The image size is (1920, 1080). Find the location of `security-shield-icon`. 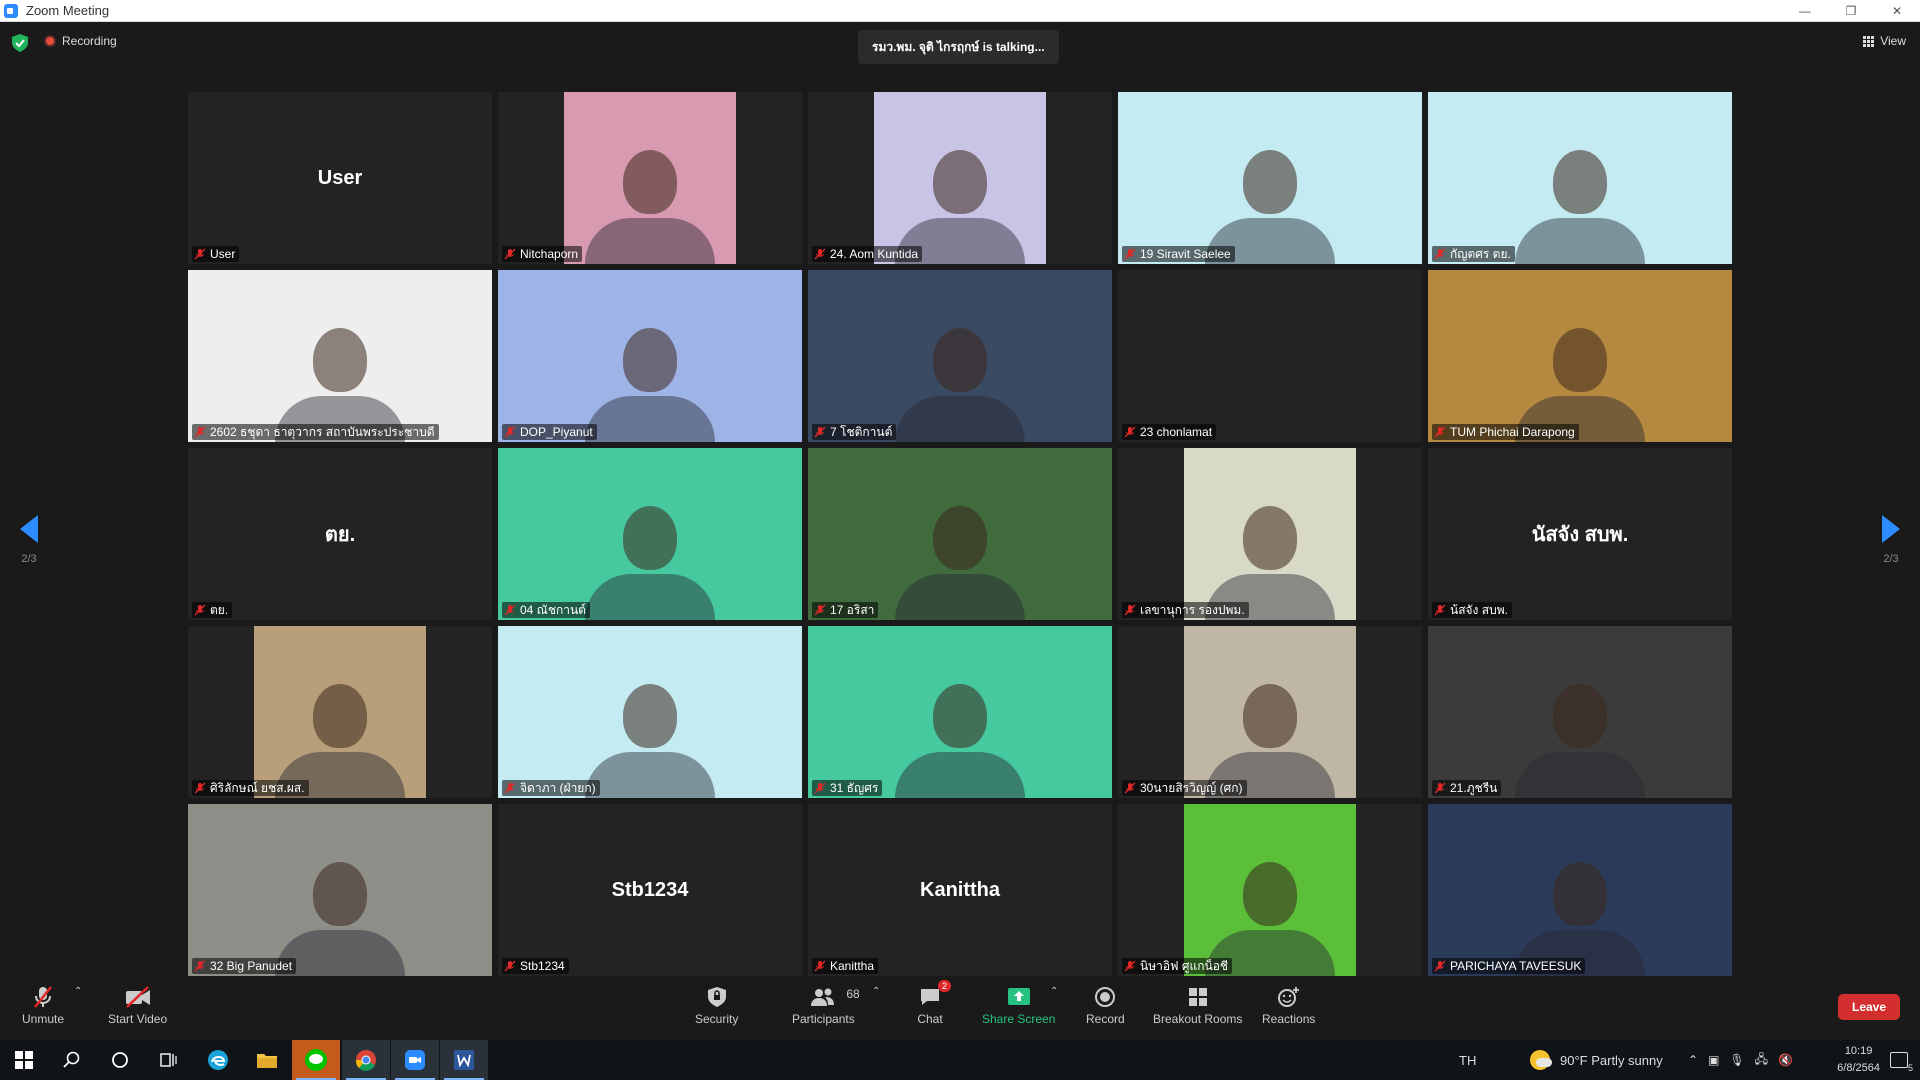

security-shield-icon is located at coordinates (20, 43).